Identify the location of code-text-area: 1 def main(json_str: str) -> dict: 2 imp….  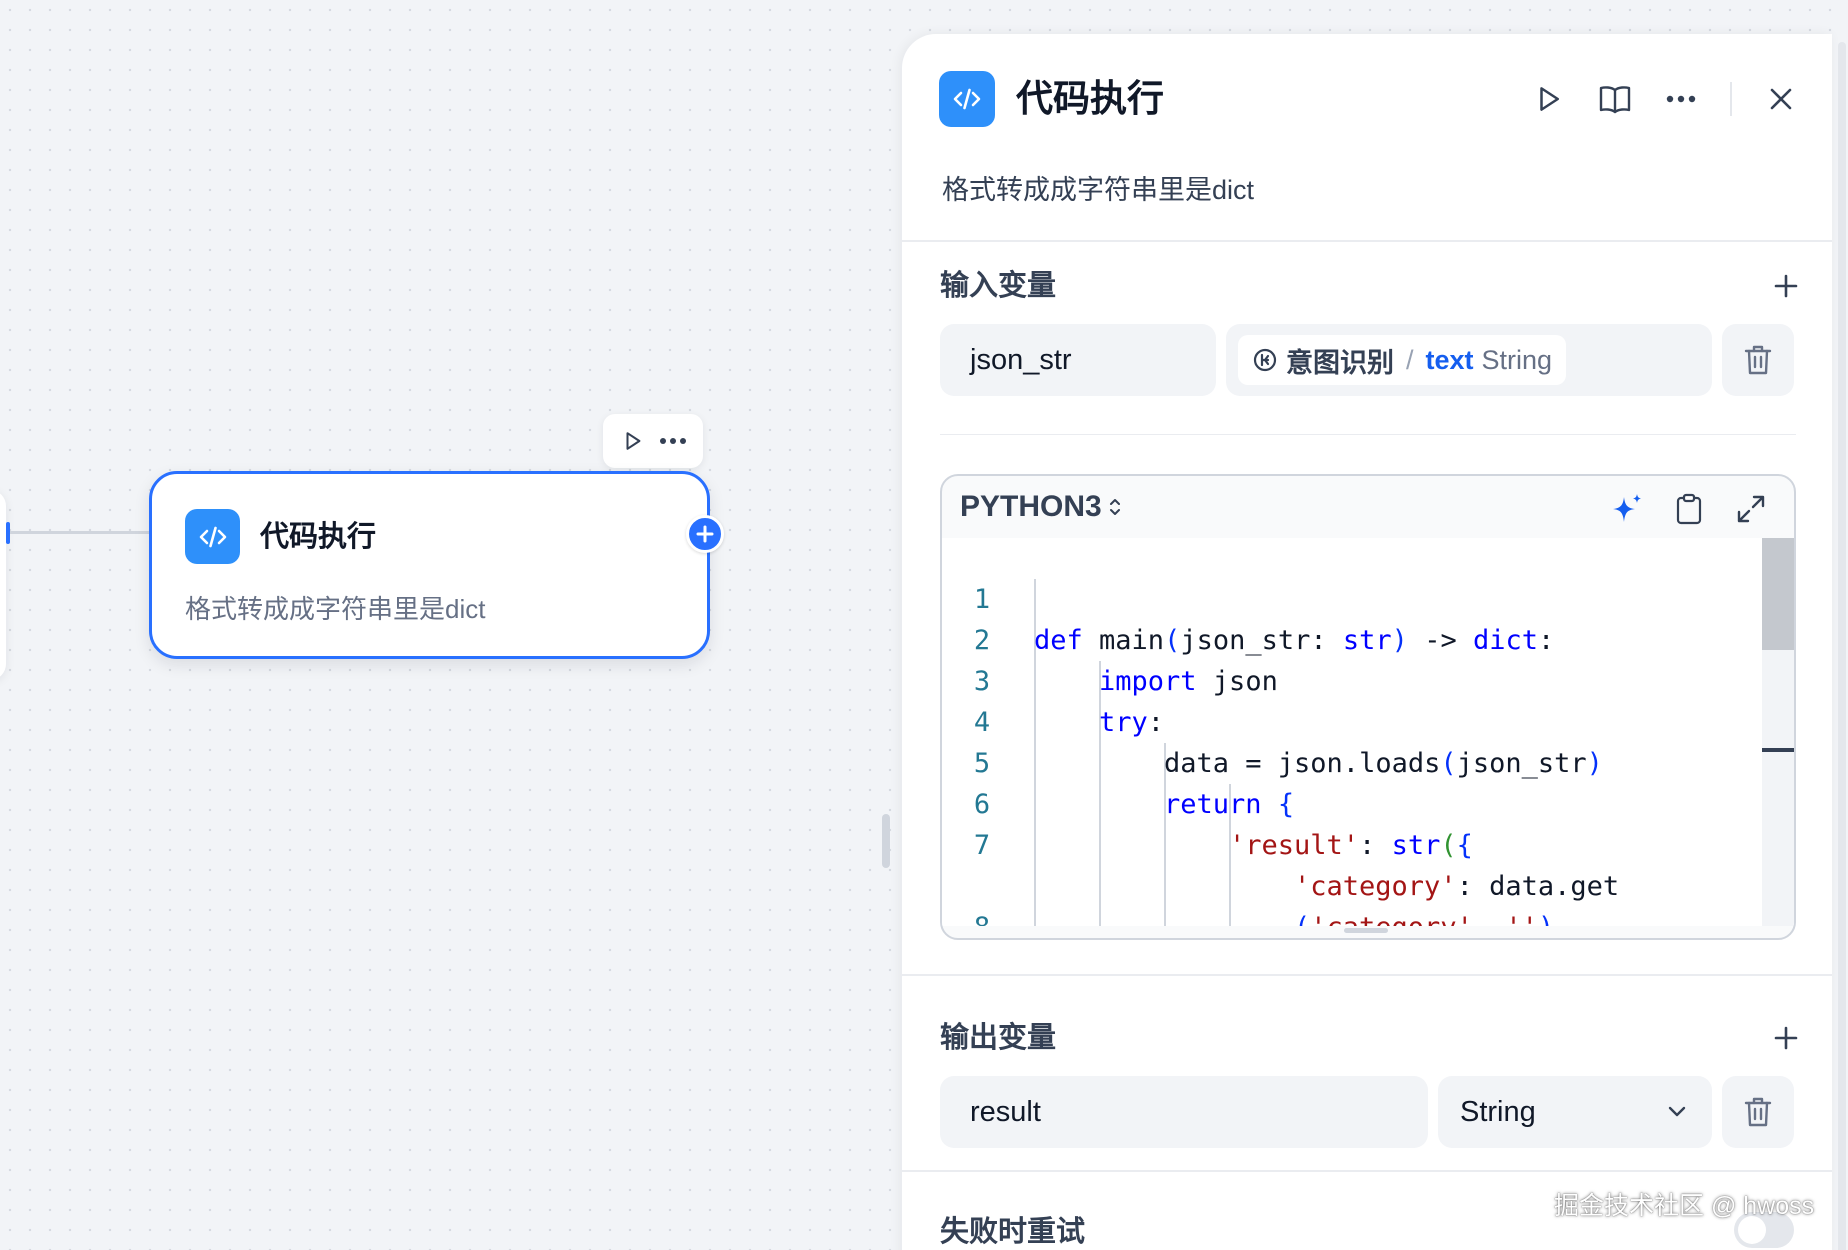
(1368, 732).